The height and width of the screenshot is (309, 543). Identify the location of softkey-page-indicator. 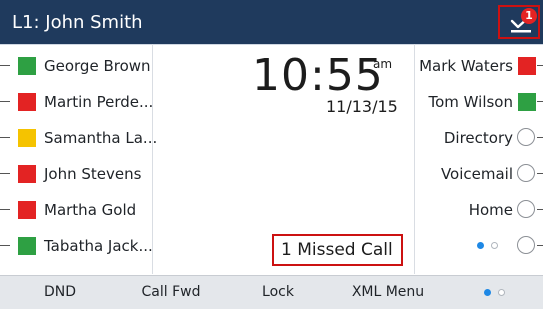
(497, 293).